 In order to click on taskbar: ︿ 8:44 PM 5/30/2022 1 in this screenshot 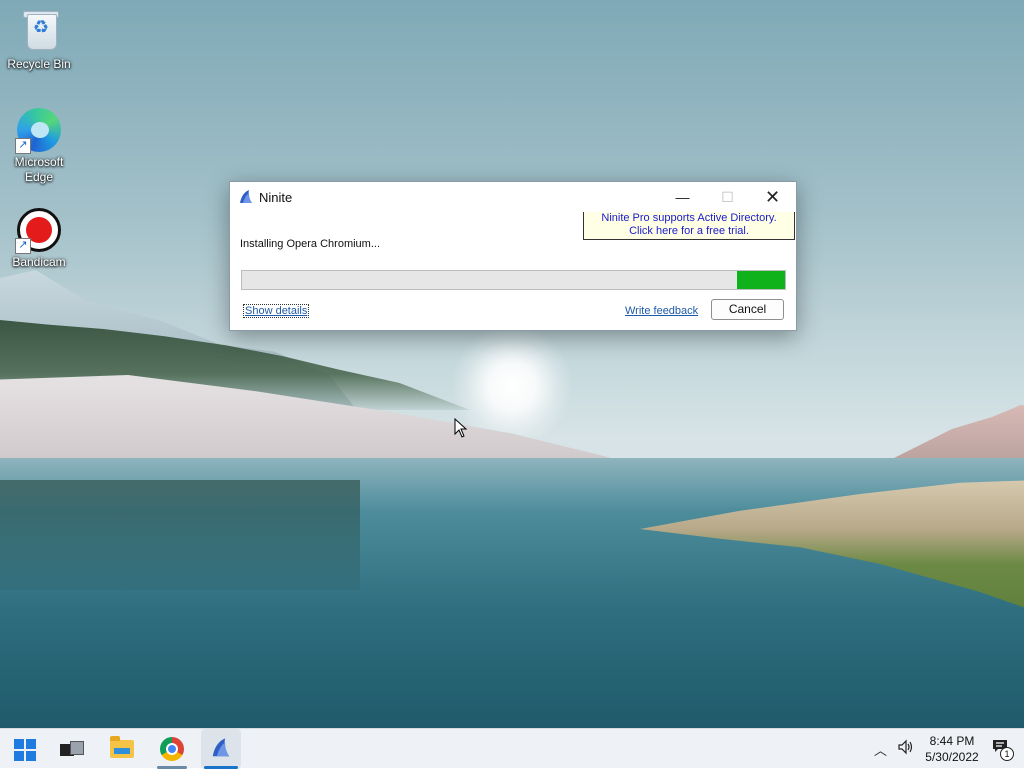, I will do `click(512, 748)`.